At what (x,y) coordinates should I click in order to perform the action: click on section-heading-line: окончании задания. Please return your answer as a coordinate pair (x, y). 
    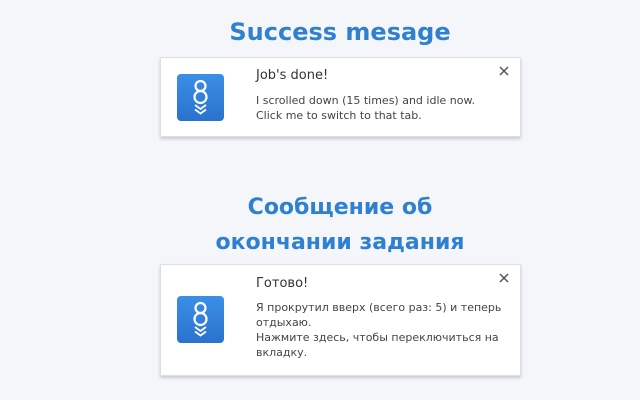
    Looking at the image, I should click on (340, 242).